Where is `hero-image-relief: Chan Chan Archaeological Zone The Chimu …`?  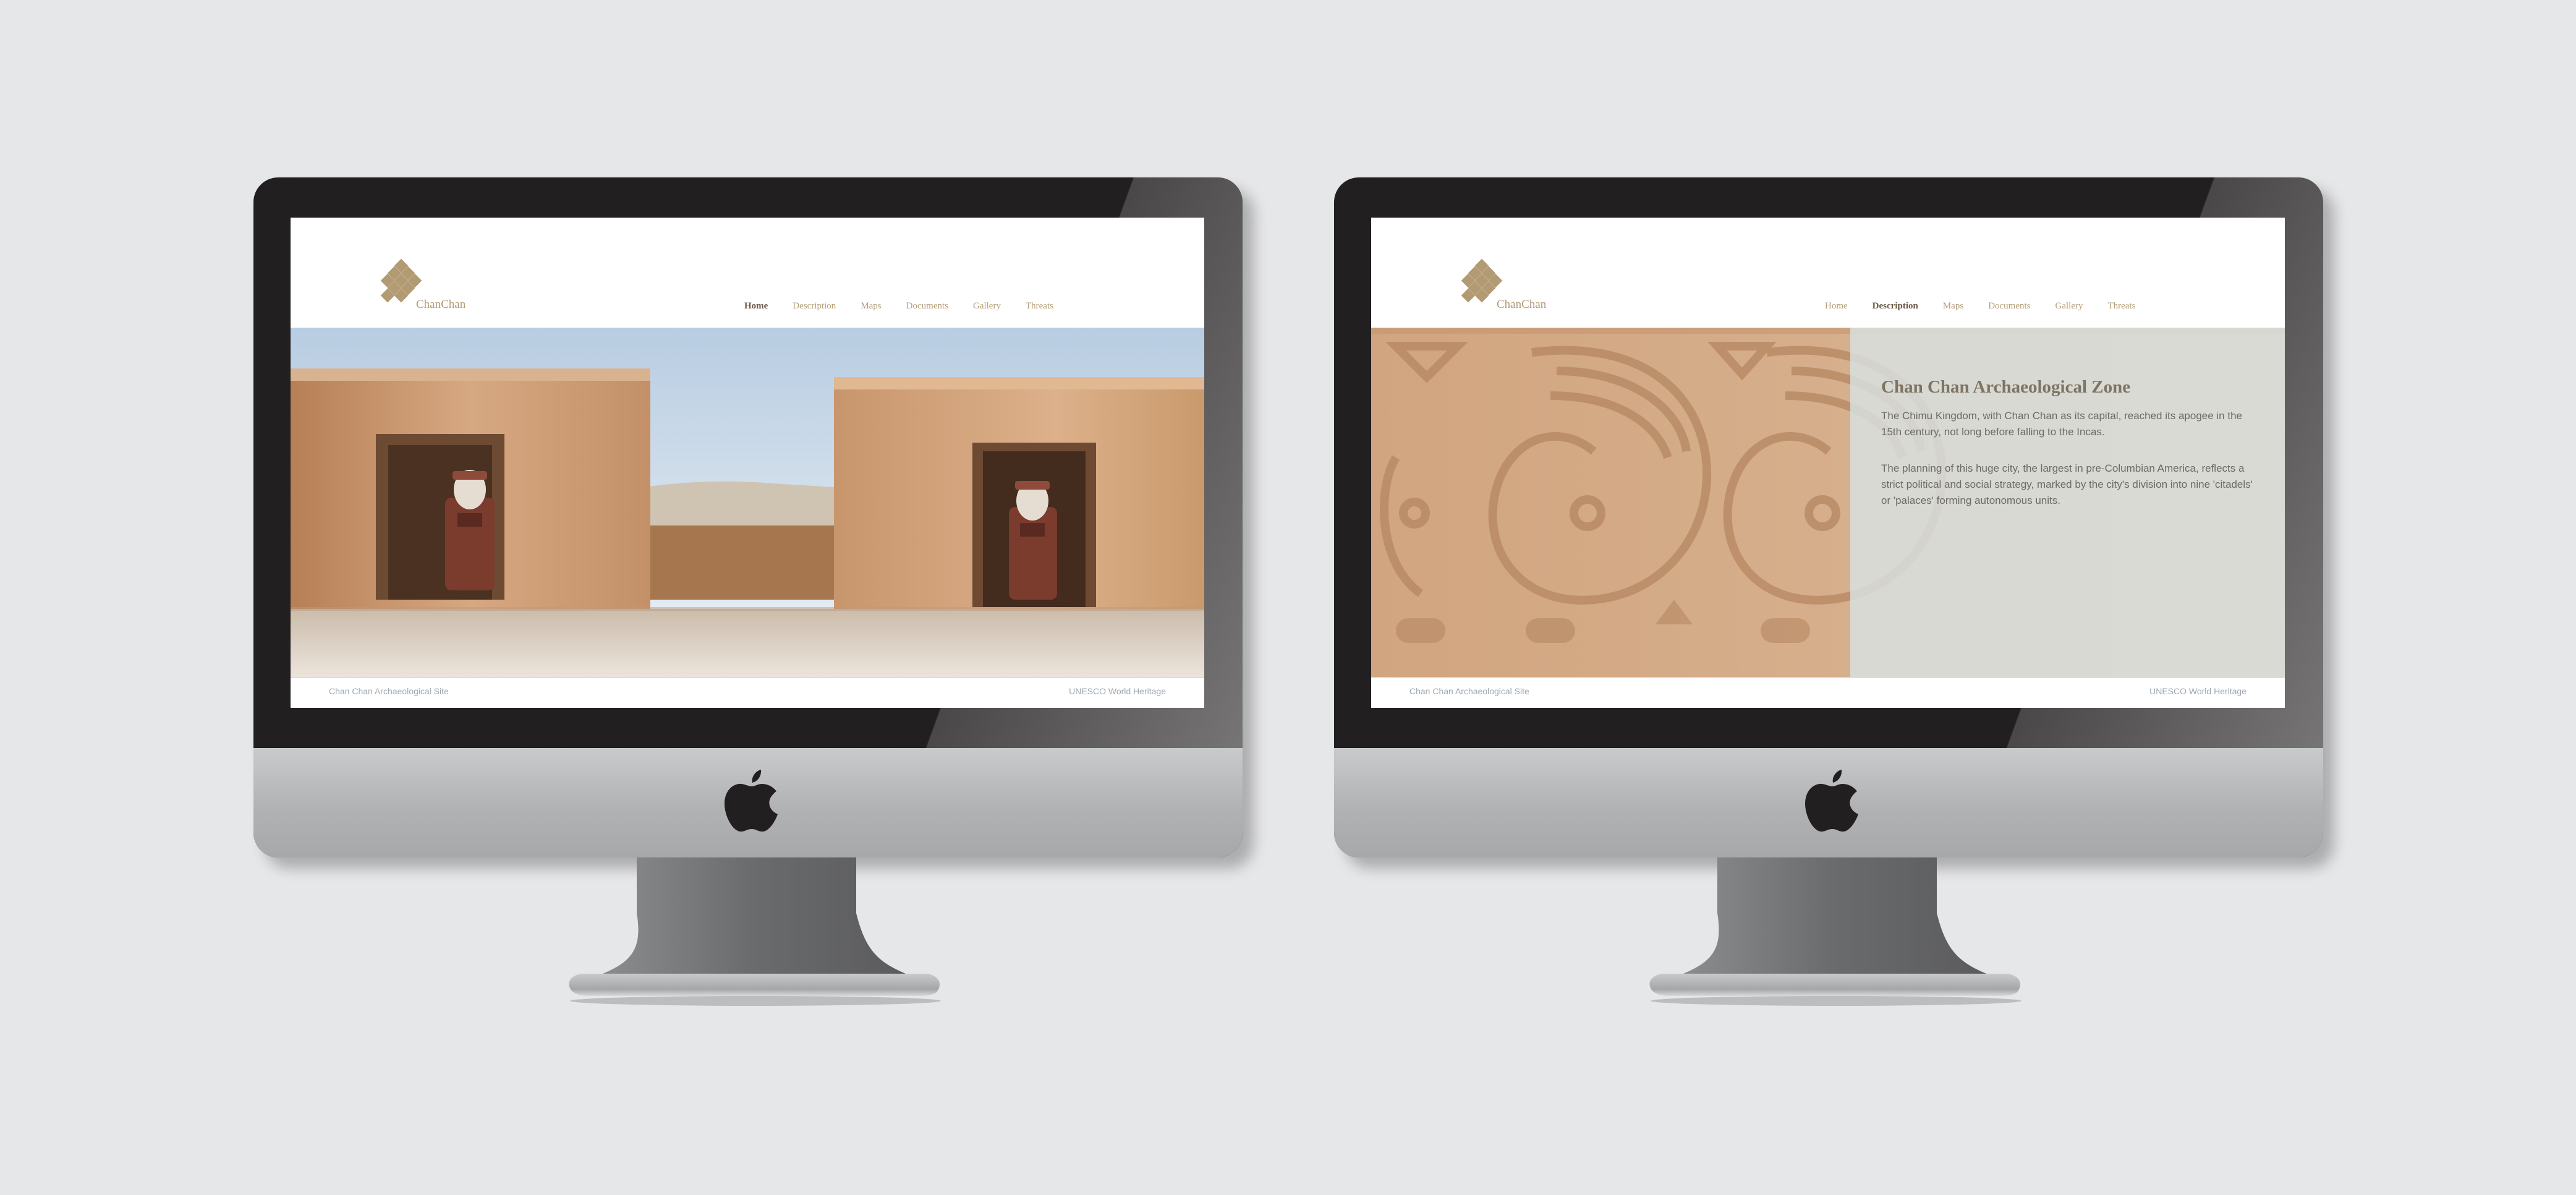 hero-image-relief: Chan Chan Archaeological Zone The Chimu … is located at coordinates (1828, 502).